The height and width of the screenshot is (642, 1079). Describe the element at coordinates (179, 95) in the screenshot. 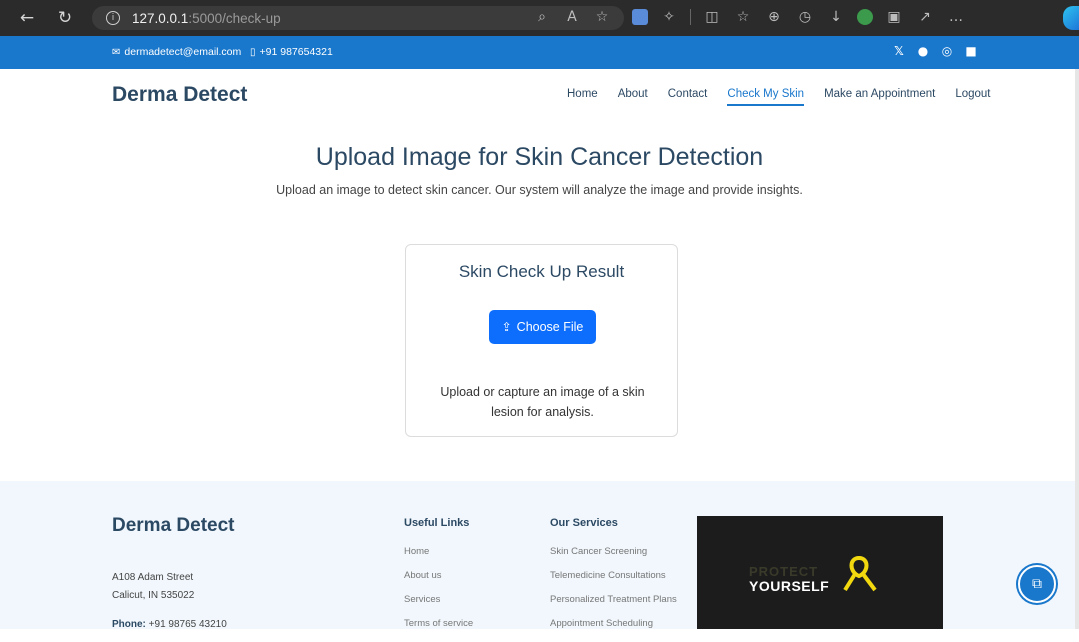

I see `site-logo: Derma Detect` at that location.